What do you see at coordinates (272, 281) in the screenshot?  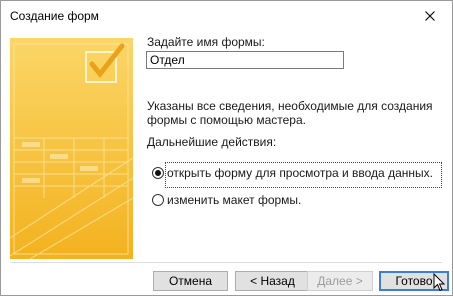 I see `back-button: < Назад` at bounding box center [272, 281].